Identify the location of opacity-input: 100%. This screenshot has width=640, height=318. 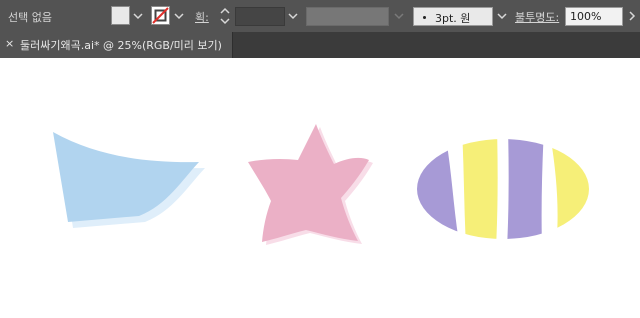
(594, 16).